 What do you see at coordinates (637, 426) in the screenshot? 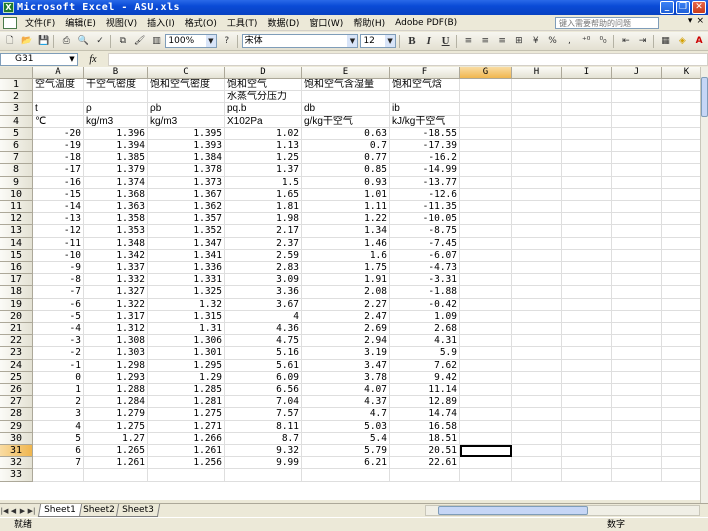
I see `cell-j29` at bounding box center [637, 426].